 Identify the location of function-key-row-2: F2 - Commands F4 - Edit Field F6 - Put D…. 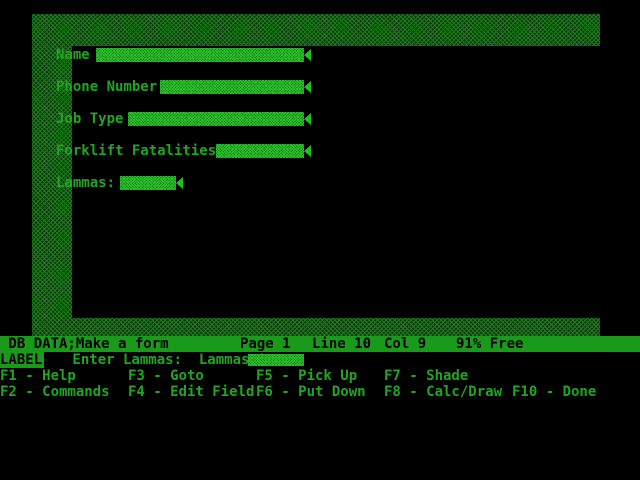
(320, 392).